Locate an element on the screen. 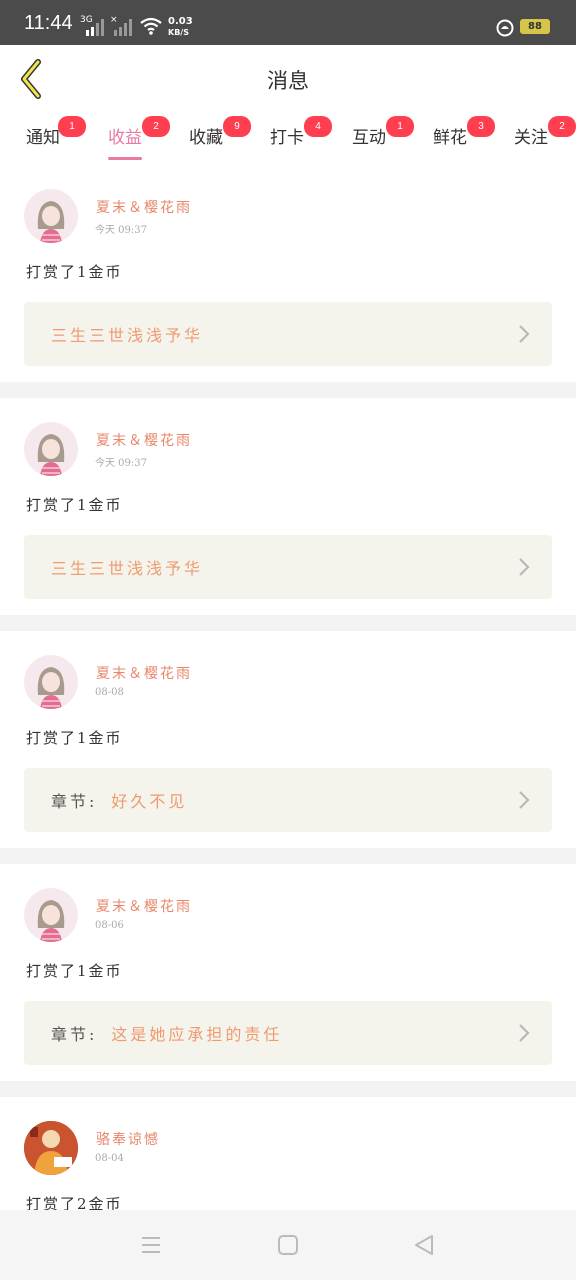  tab-label: 收益 is located at coordinates (125, 138).